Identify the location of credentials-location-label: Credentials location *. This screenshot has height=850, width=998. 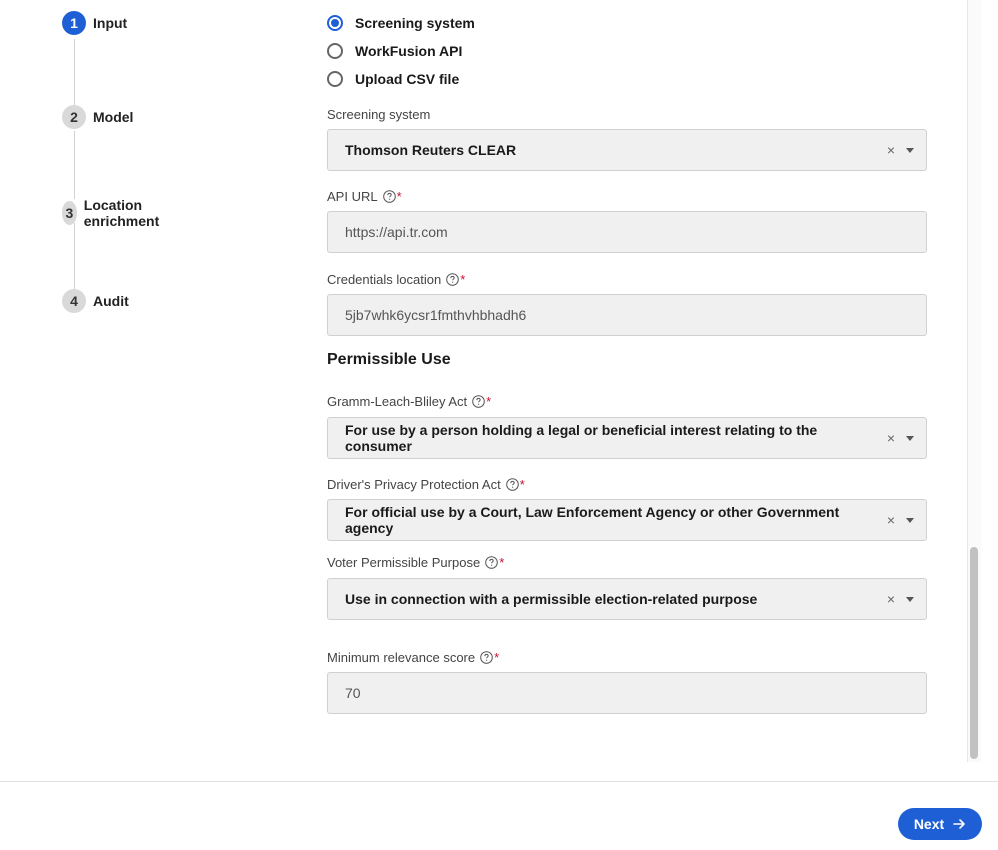
(396, 279).